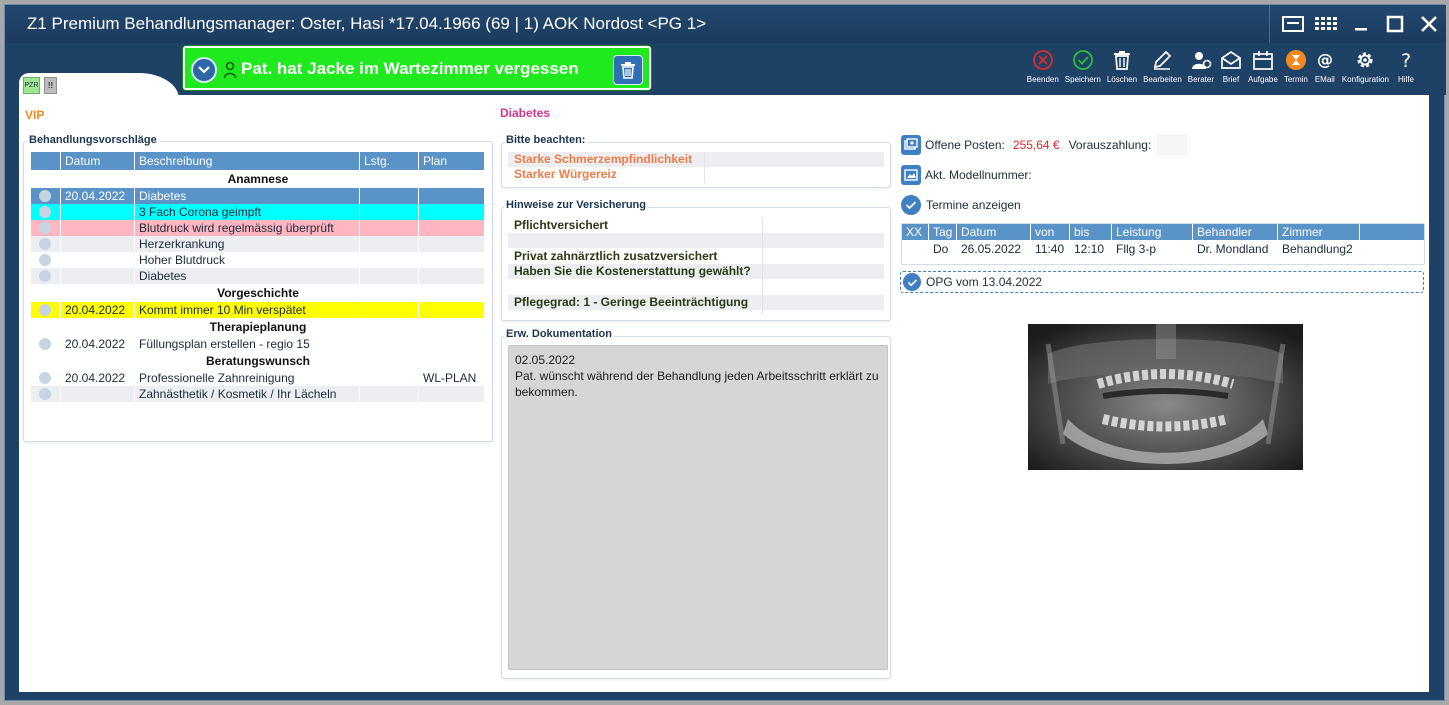  I want to click on brief-button: Brief, so click(1231, 66).